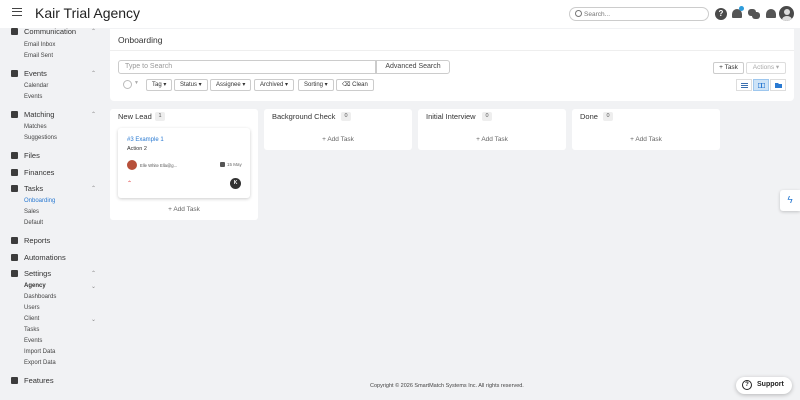 This screenshot has width=800, height=400. Describe the element at coordinates (790, 200) in the screenshot. I see `lightning-icon: ϟ` at that location.